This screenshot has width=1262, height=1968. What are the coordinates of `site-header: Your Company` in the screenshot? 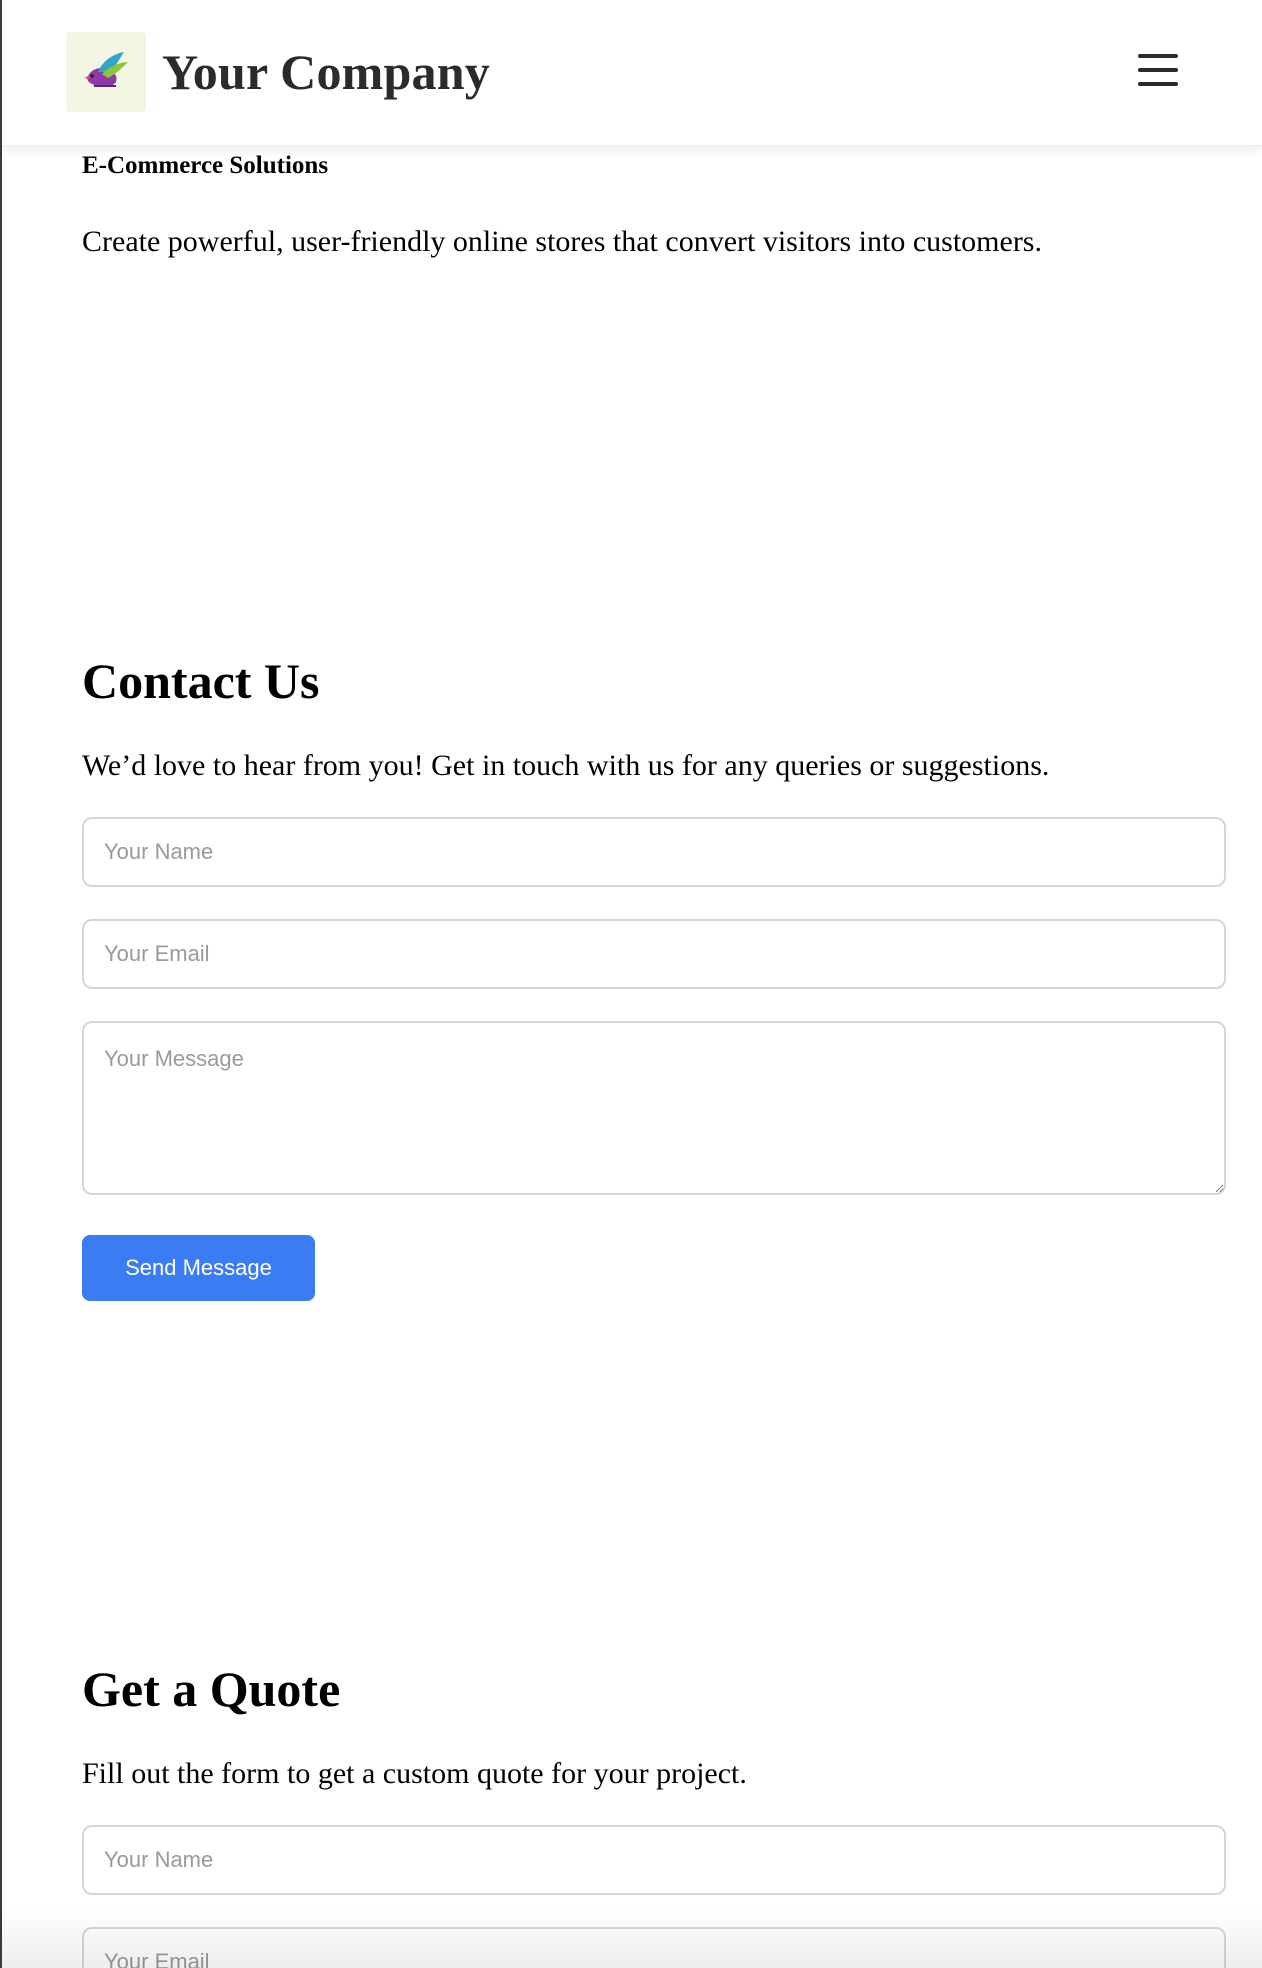 It's located at (631, 73).